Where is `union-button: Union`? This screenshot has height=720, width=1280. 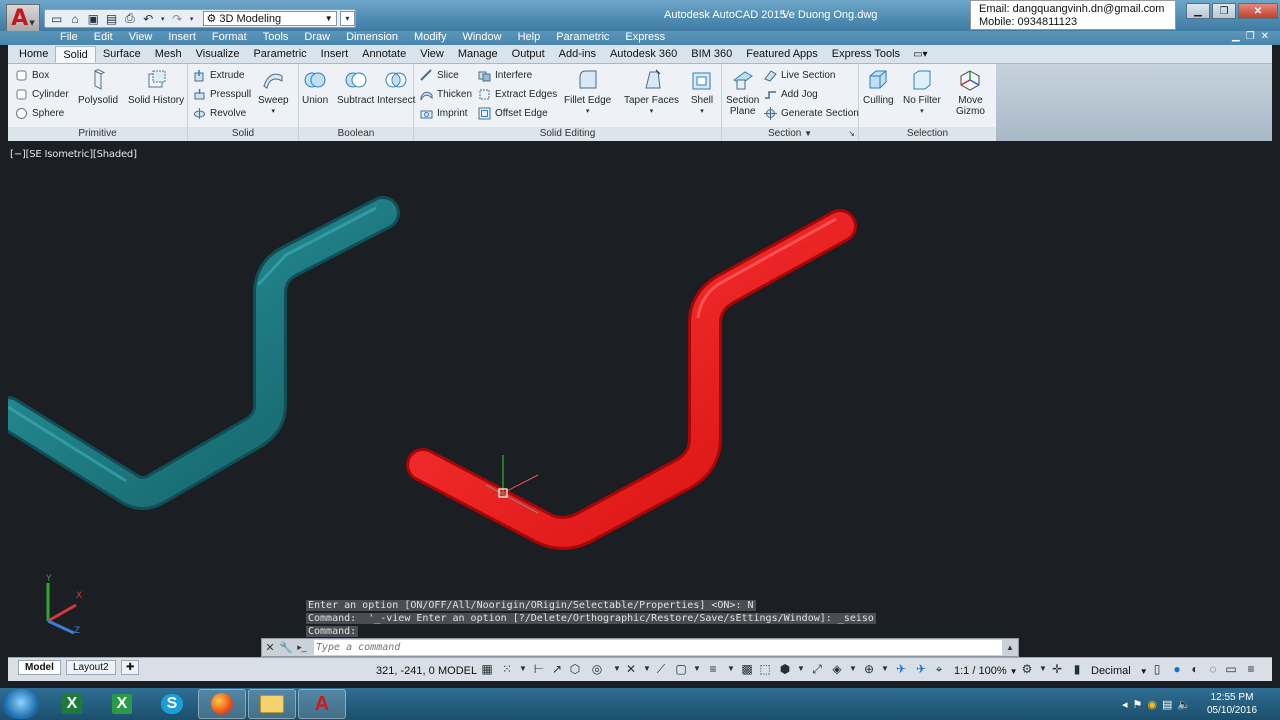
union-button: Union is located at coordinates (315, 87).